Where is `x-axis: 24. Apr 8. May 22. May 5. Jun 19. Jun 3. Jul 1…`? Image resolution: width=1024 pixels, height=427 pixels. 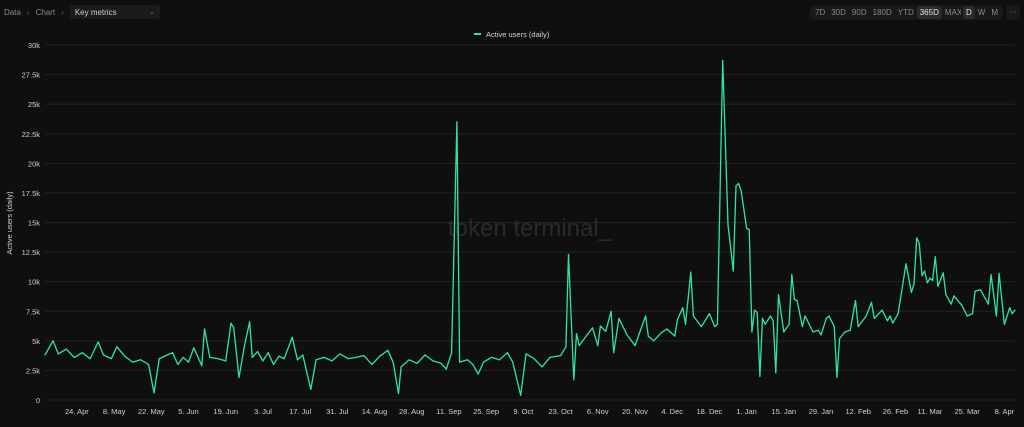
x-axis: 24. Apr 8. May 22. May 5. Jun 19. Jun 3. Jul 1… is located at coordinates (540, 411).